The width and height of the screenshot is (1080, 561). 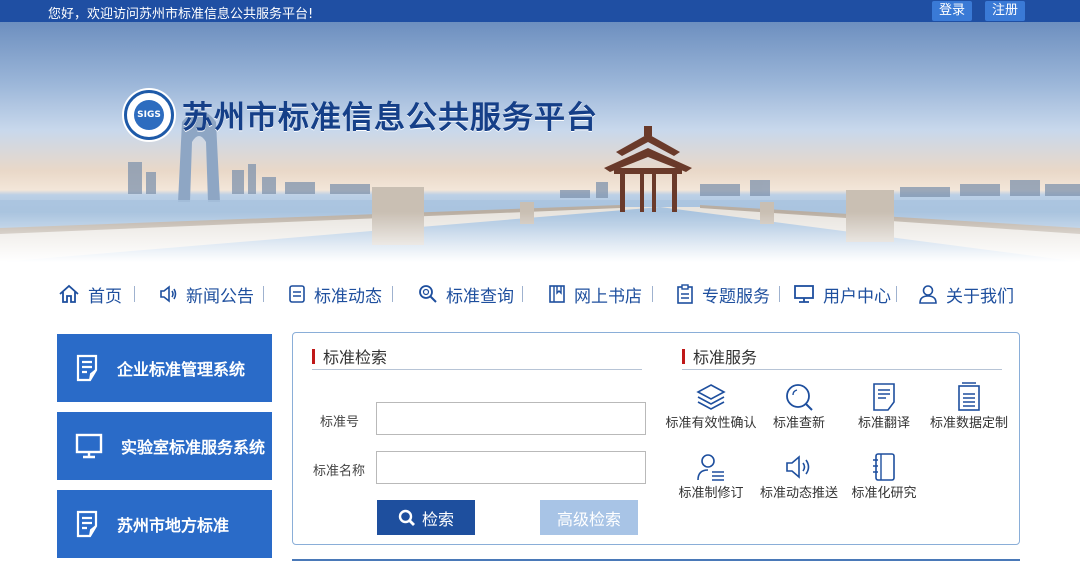 What do you see at coordinates (1005, 11) in the screenshot?
I see `register-button: 注册` at bounding box center [1005, 11].